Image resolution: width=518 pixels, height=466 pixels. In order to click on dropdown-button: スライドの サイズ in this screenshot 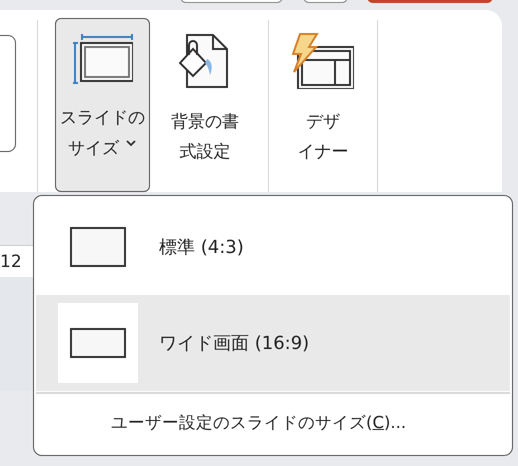, I will do `click(102, 105)`.